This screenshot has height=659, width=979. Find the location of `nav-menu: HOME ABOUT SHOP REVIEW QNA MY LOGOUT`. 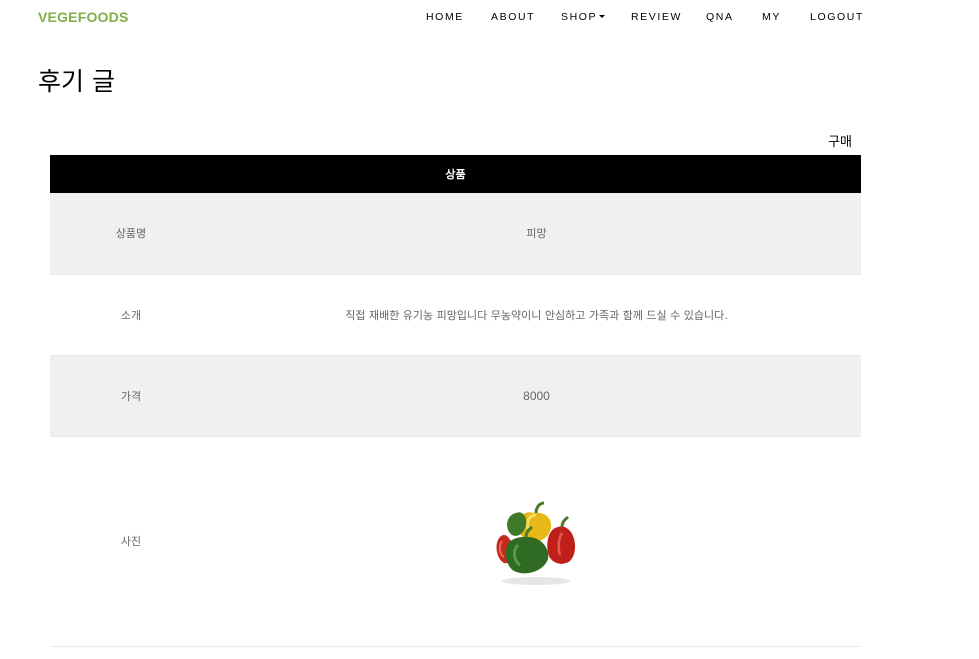

nav-menu: HOME ABOUT SHOP REVIEW QNA MY LOGOUT is located at coordinates (489, 18).